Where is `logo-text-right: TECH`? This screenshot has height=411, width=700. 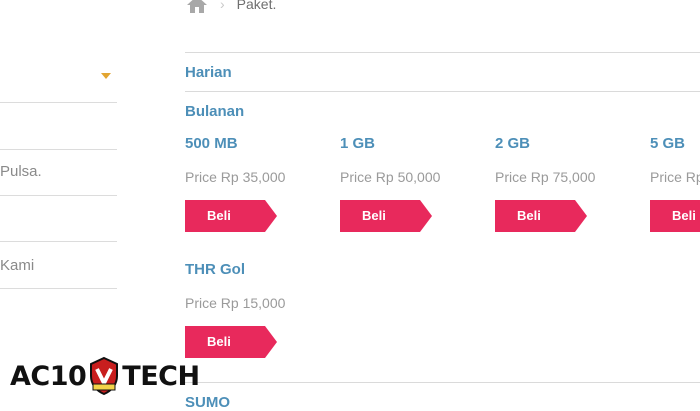
logo-text-right: TECH is located at coordinates (161, 376).